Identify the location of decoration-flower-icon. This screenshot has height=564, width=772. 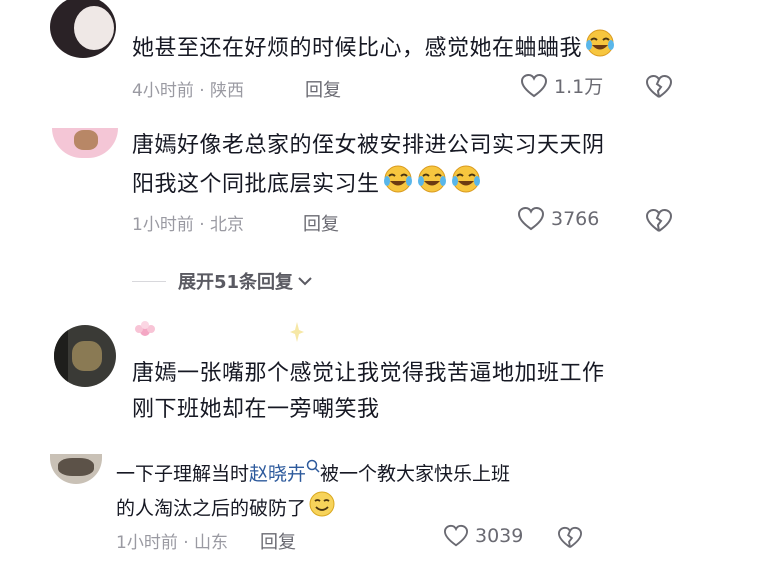
(145, 328).